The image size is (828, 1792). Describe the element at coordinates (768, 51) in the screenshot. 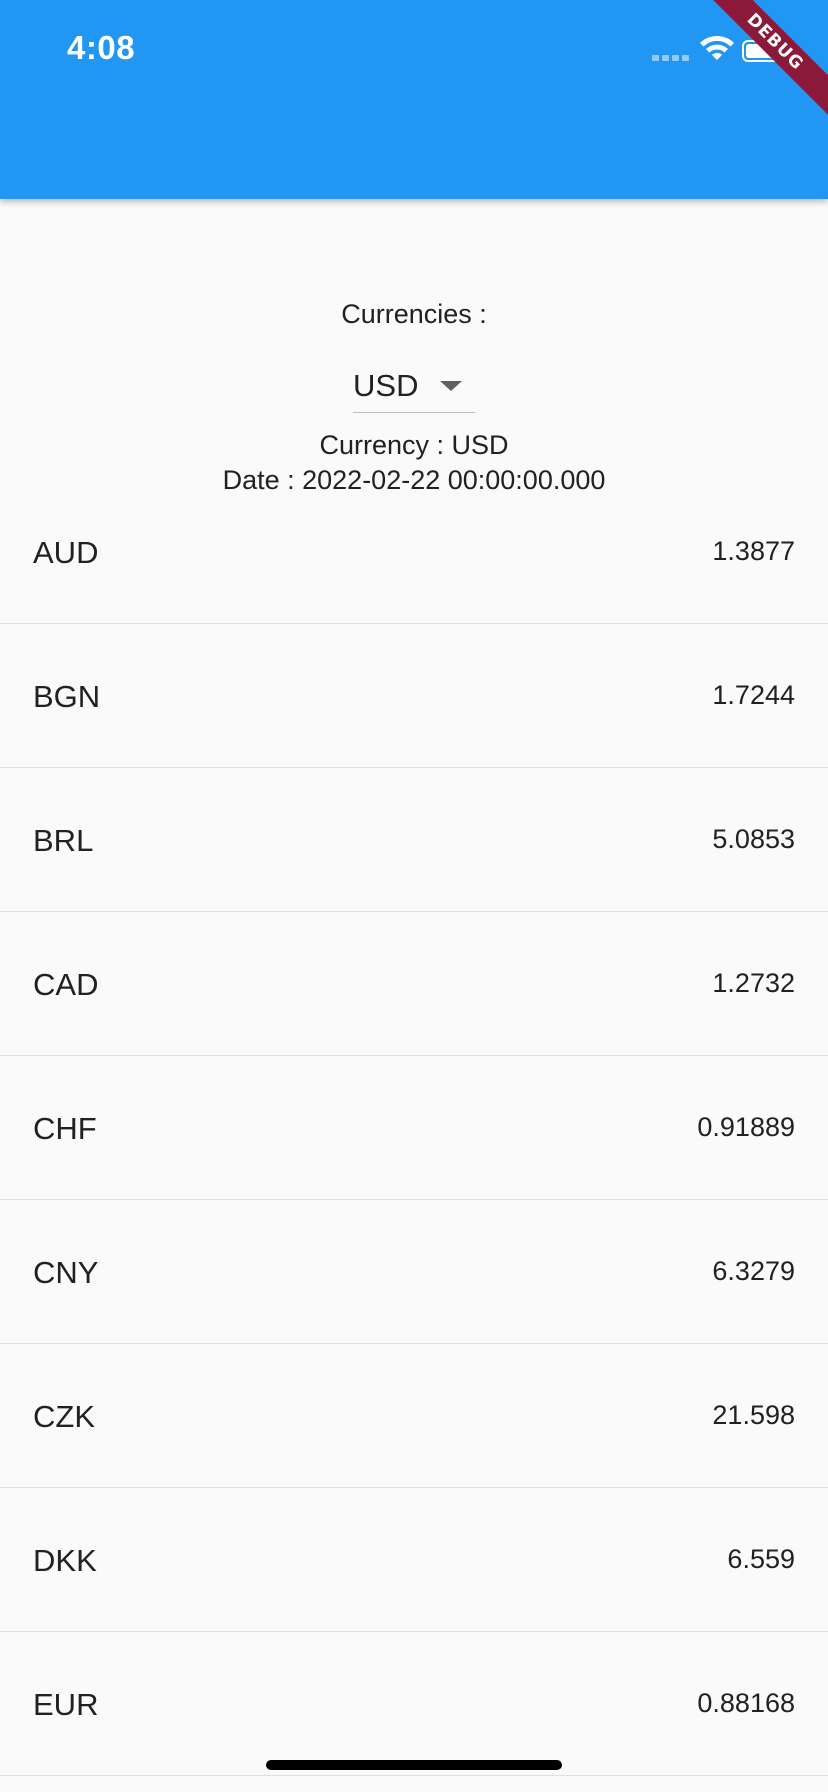

I see `battery-icon` at that location.